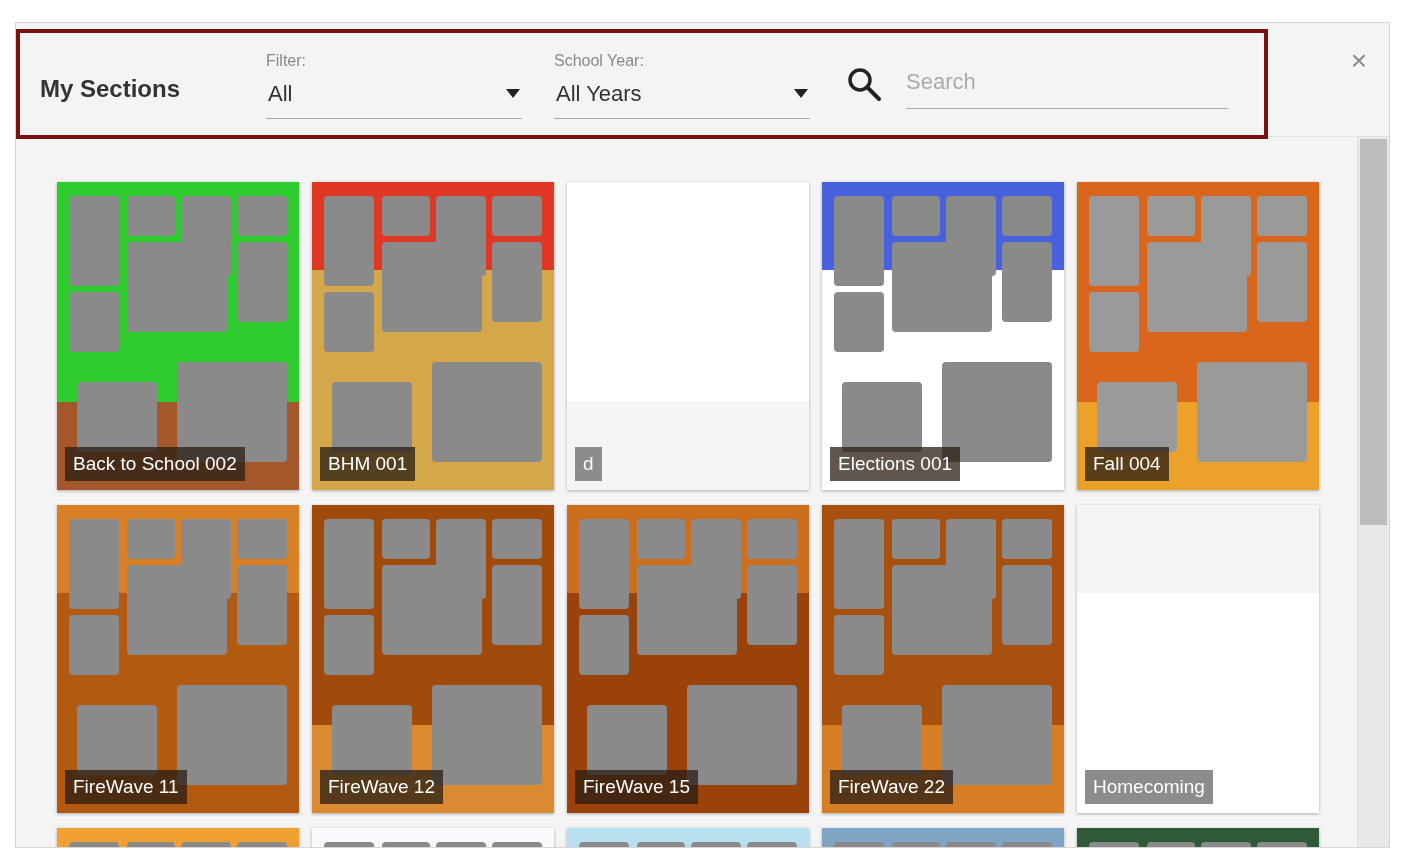 The height and width of the screenshot is (854, 1413). What do you see at coordinates (636, 786) in the screenshot?
I see `section-caption: FireWave 15` at bounding box center [636, 786].